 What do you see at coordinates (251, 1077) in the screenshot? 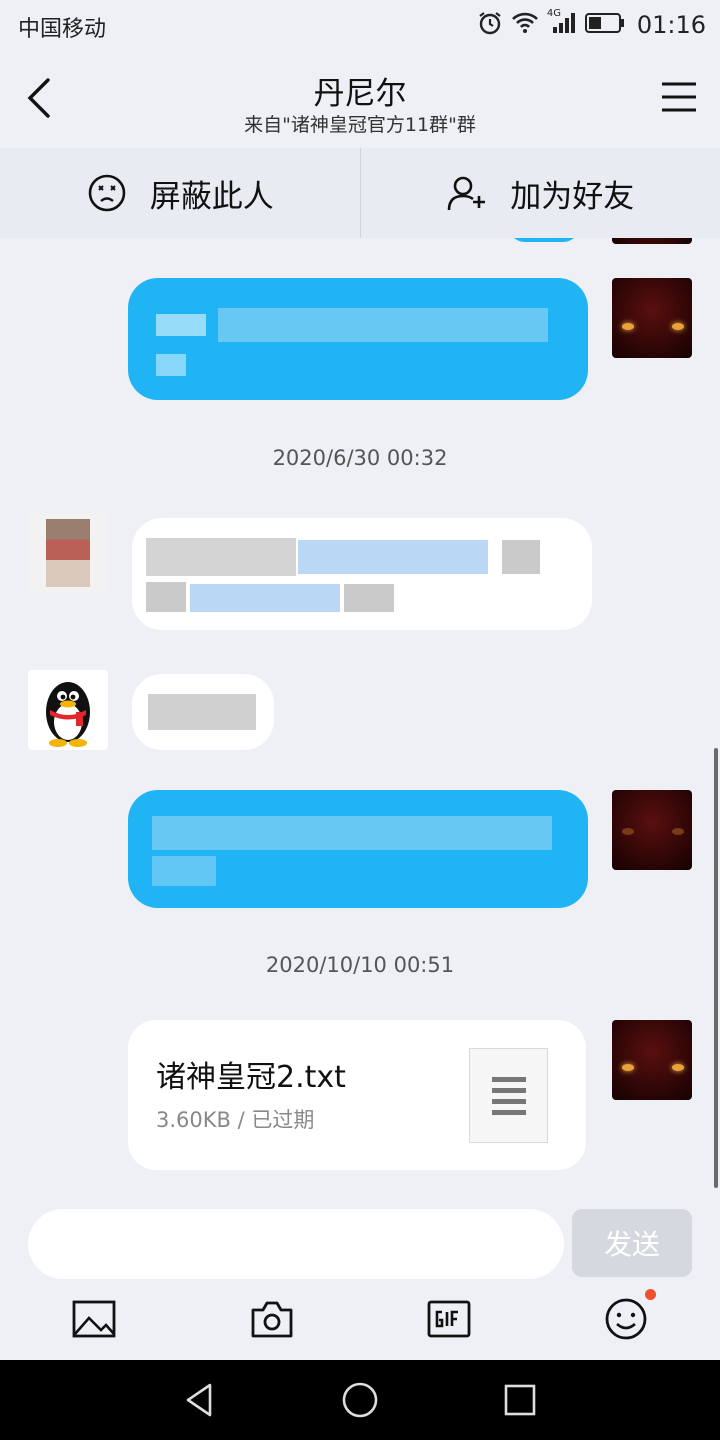
I see `file-name: 诸神皇冠2.txt` at bounding box center [251, 1077].